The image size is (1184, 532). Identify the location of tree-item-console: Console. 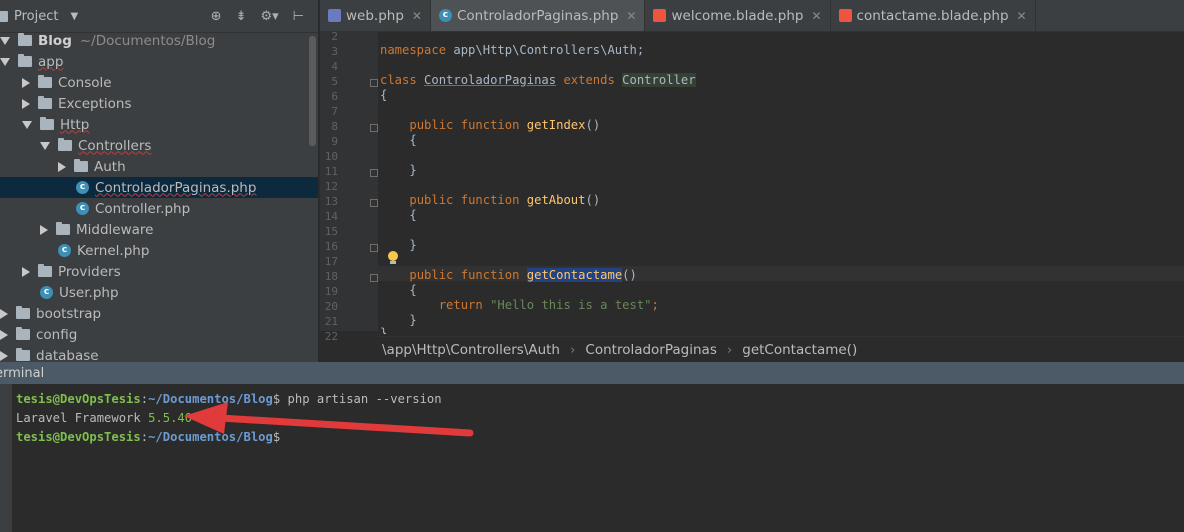
(159, 82).